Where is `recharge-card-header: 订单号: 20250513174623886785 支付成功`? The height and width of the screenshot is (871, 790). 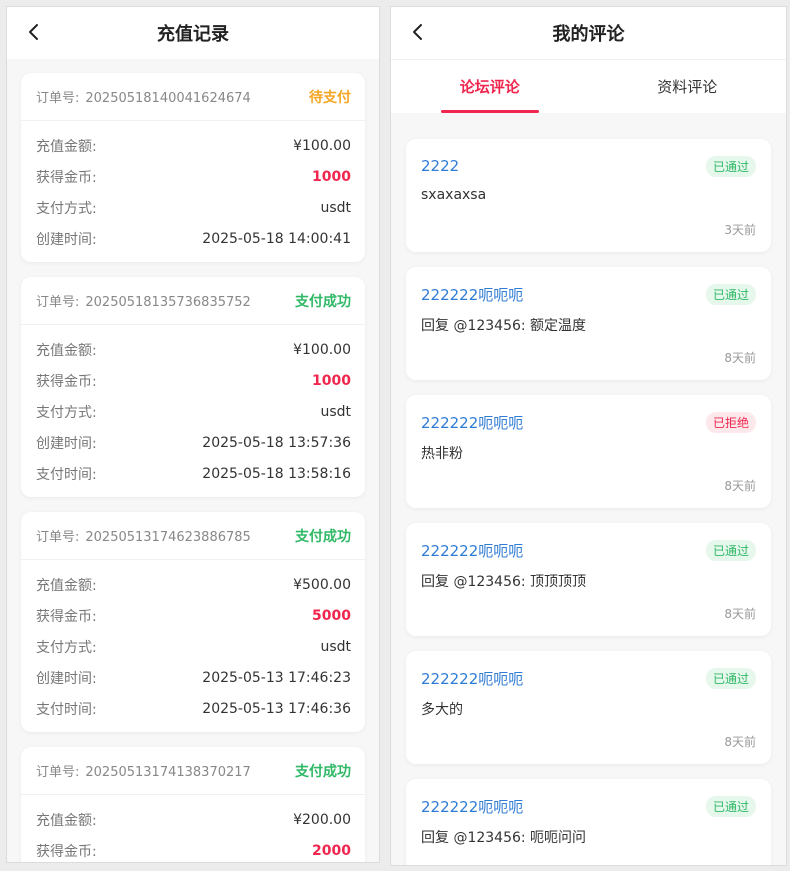 recharge-card-header: 订单号: 20250513174623886785 支付成功 is located at coordinates (193, 536).